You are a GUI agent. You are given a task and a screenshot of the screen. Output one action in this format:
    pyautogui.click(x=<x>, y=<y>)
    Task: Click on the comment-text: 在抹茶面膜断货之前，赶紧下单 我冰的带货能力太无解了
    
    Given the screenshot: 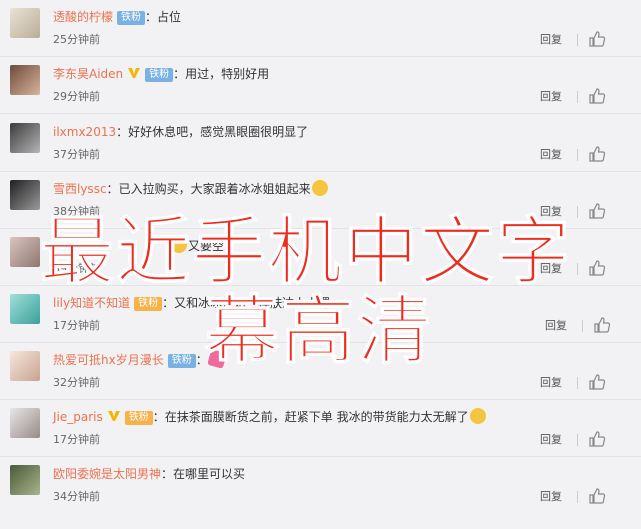 What is the action you would take?
    pyautogui.click(x=316, y=417)
    